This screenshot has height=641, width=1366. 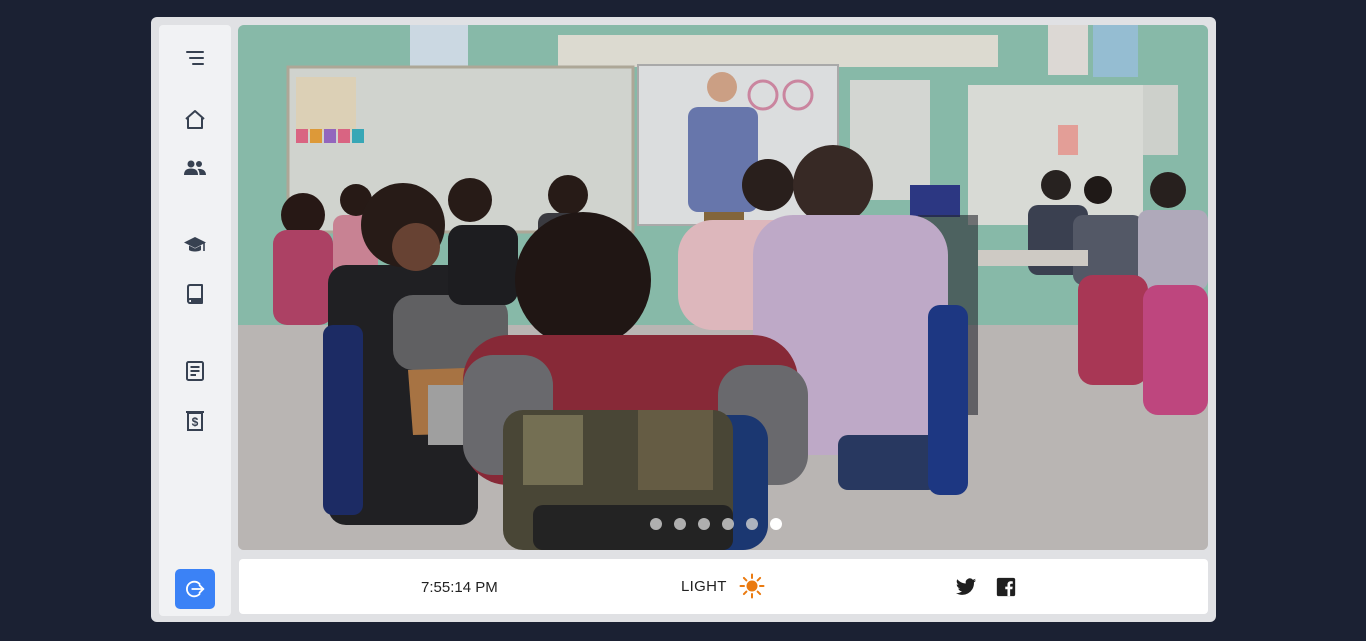 I want to click on menu-icon, so click(x=195, y=58).